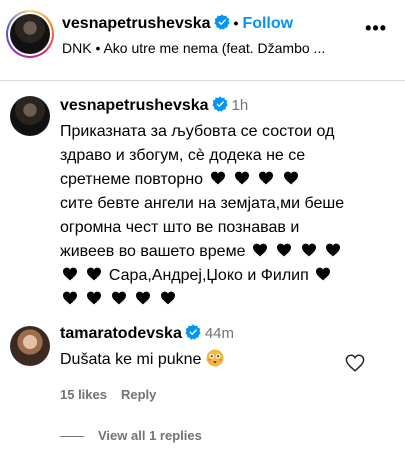 Image resolution: width=405 pixels, height=464 pixels. I want to click on comment-line-with-hearts, so click(212, 300).